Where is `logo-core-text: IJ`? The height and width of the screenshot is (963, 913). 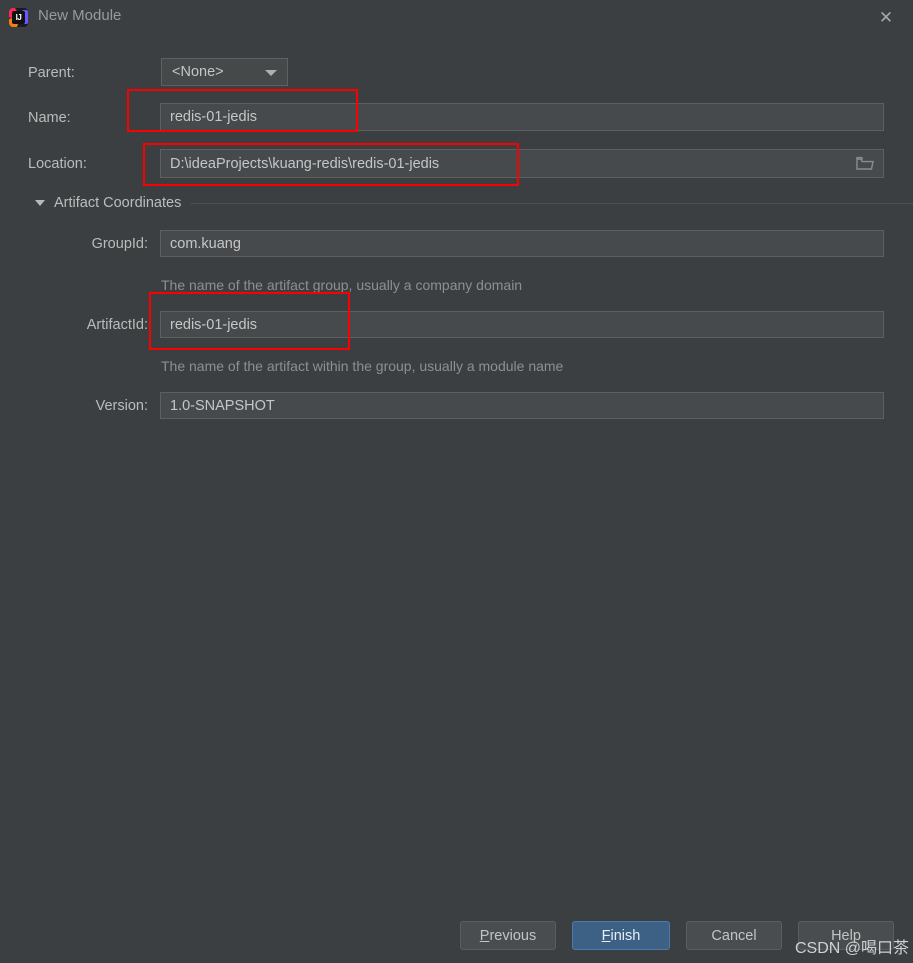
logo-core-text: IJ is located at coordinates (18, 17).